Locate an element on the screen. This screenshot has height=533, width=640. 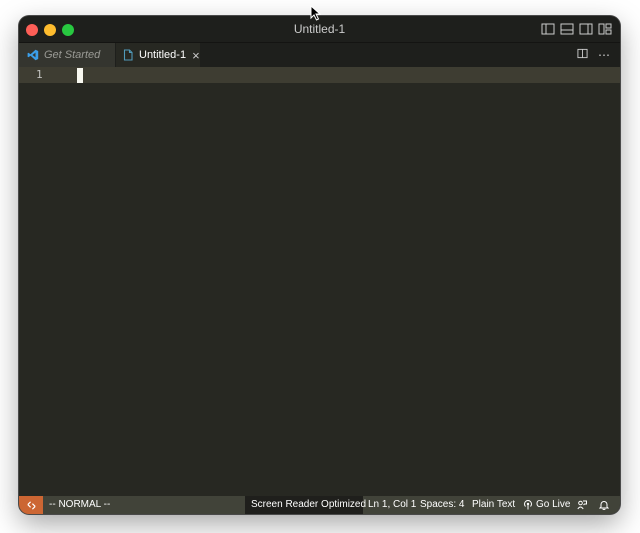
language-mode: Plain Text is located at coordinates (493, 505).